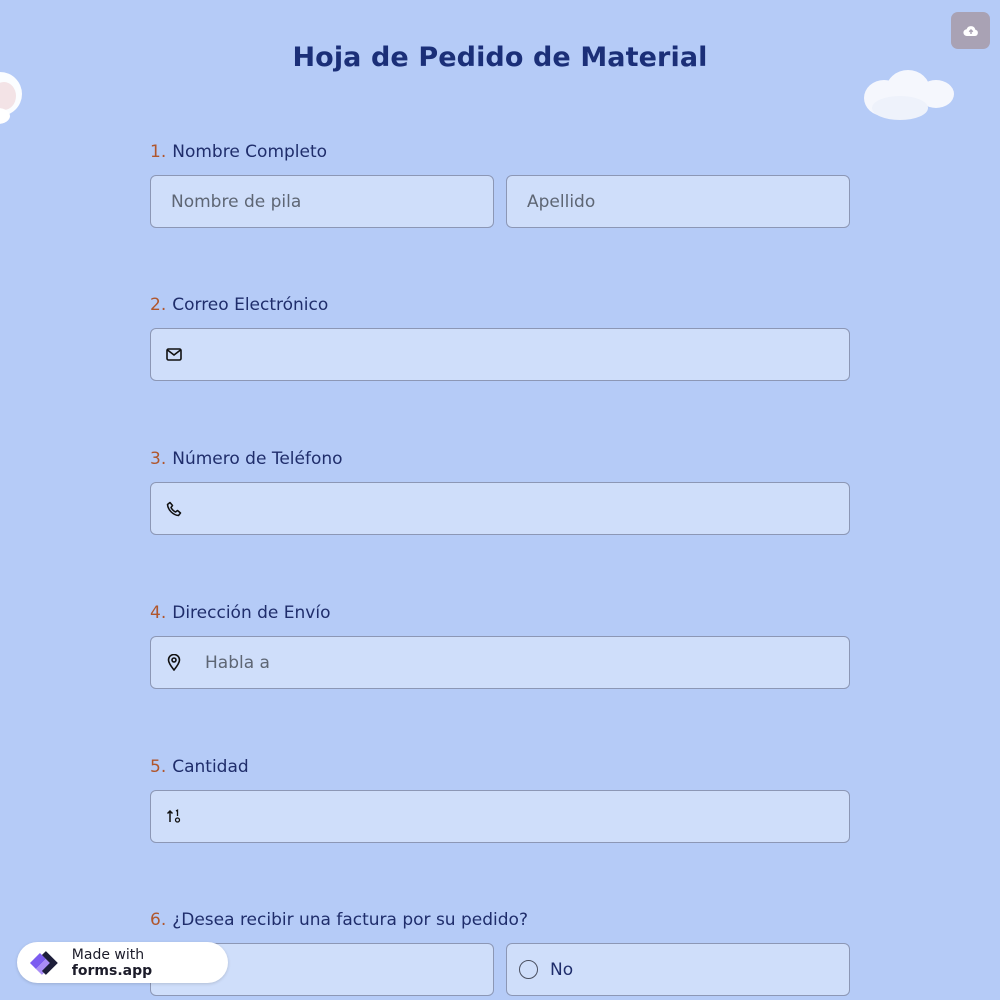  Describe the element at coordinates (500, 152) in the screenshot. I see `question-label: 1. Nombre Completo` at that location.